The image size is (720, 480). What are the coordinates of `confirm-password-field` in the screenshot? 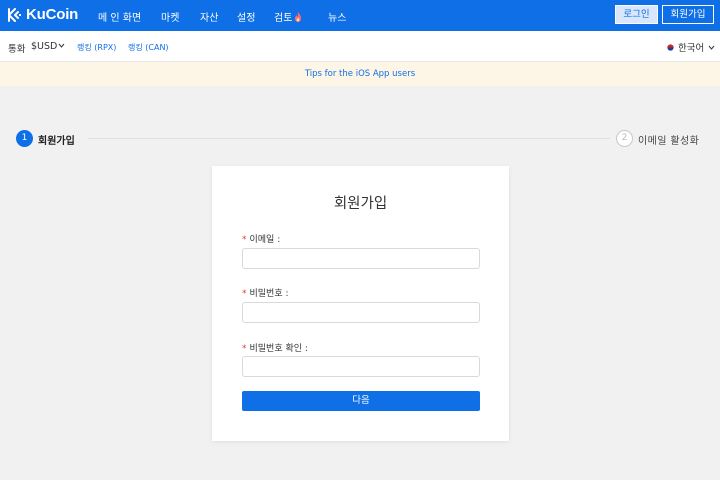 It's located at (361, 366).